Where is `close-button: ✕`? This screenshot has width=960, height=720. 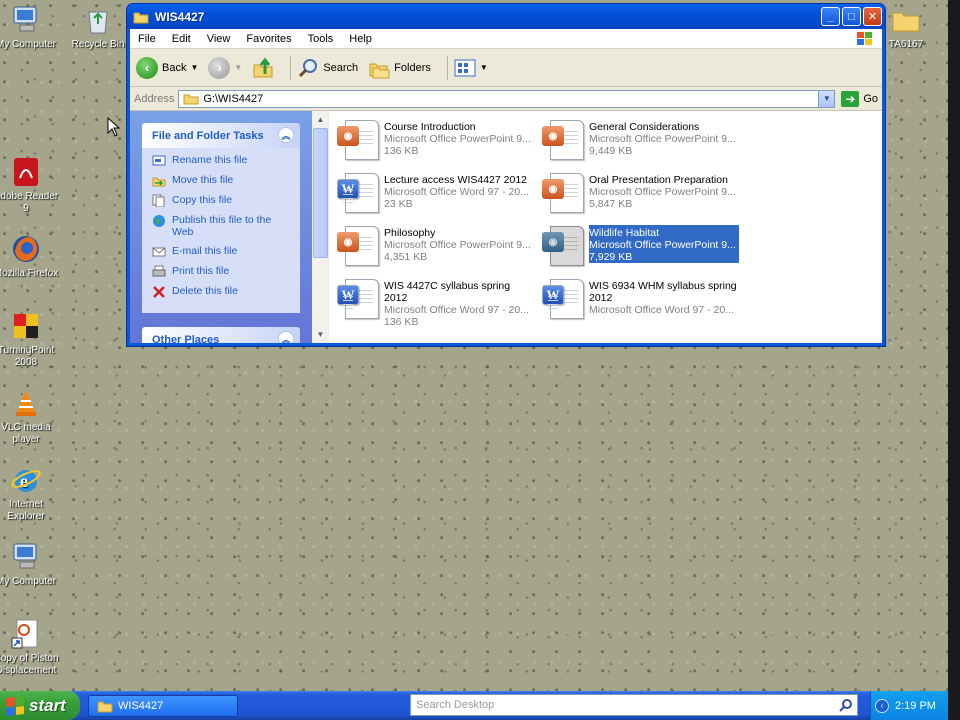 close-button: ✕ is located at coordinates (872, 16).